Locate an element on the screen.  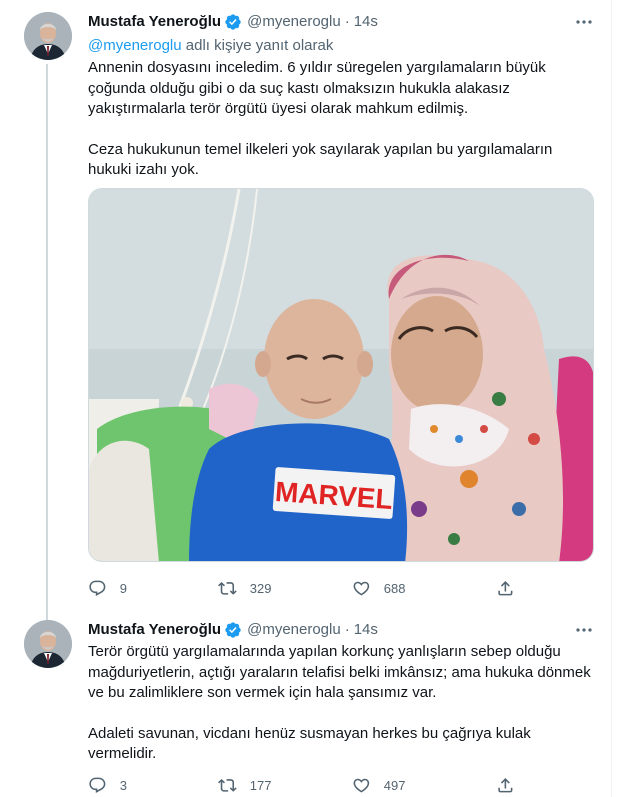
reply-mention-link: @myeneroglu is located at coordinates (135, 45).